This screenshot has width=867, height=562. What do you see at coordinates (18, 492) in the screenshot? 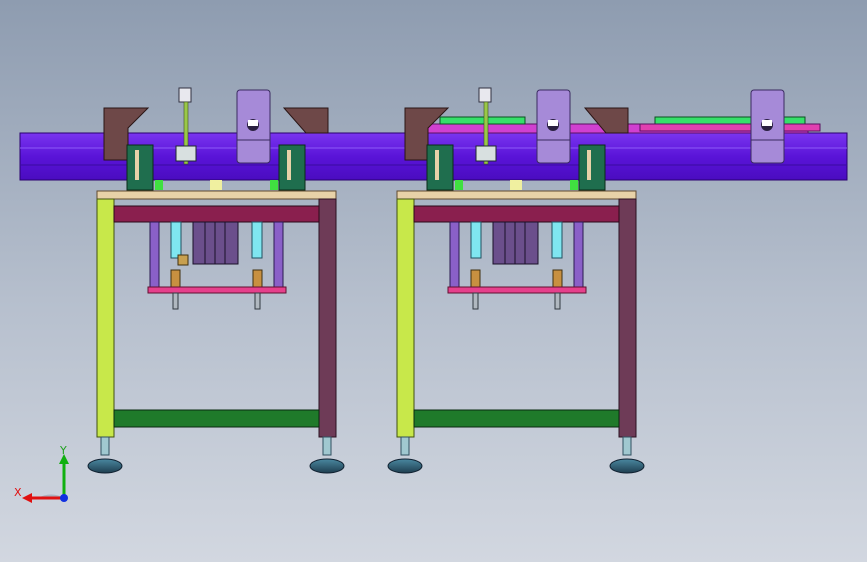
I see `x-axis-label: X` at bounding box center [18, 492].